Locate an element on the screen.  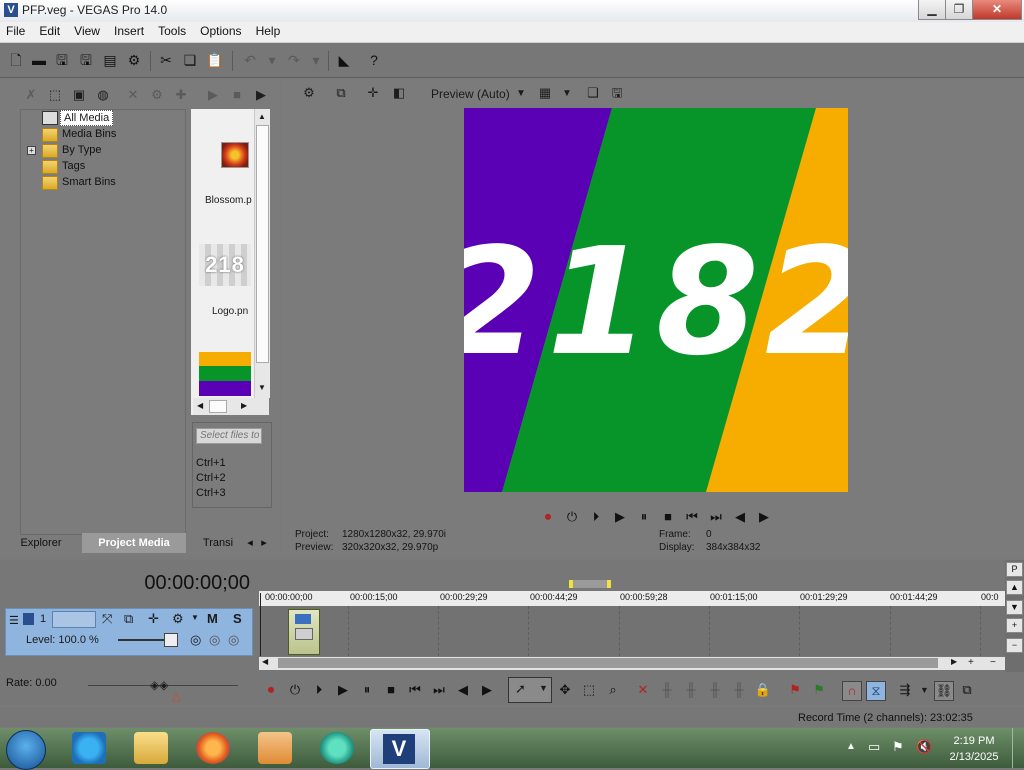
menu-file: File is located at coordinates (15, 30).